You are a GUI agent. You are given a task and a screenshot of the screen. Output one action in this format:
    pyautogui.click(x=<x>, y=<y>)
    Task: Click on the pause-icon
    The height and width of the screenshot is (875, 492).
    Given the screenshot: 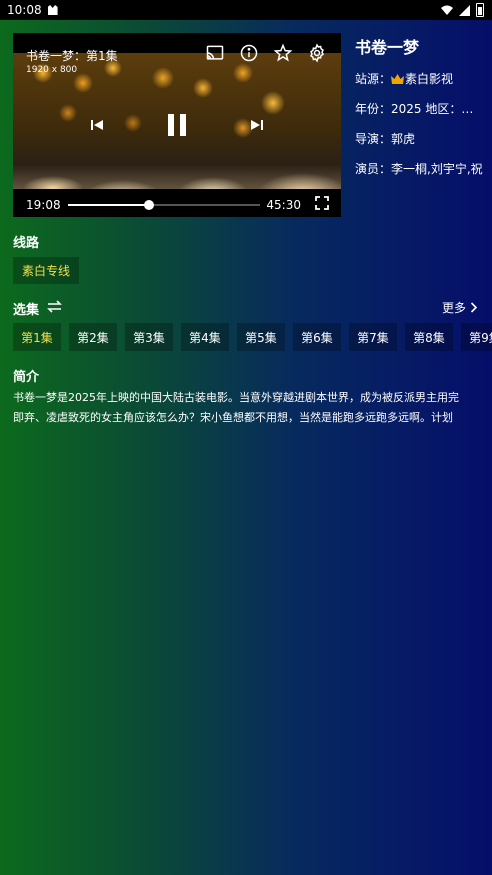 What is the action you would take?
    pyautogui.click(x=177, y=125)
    